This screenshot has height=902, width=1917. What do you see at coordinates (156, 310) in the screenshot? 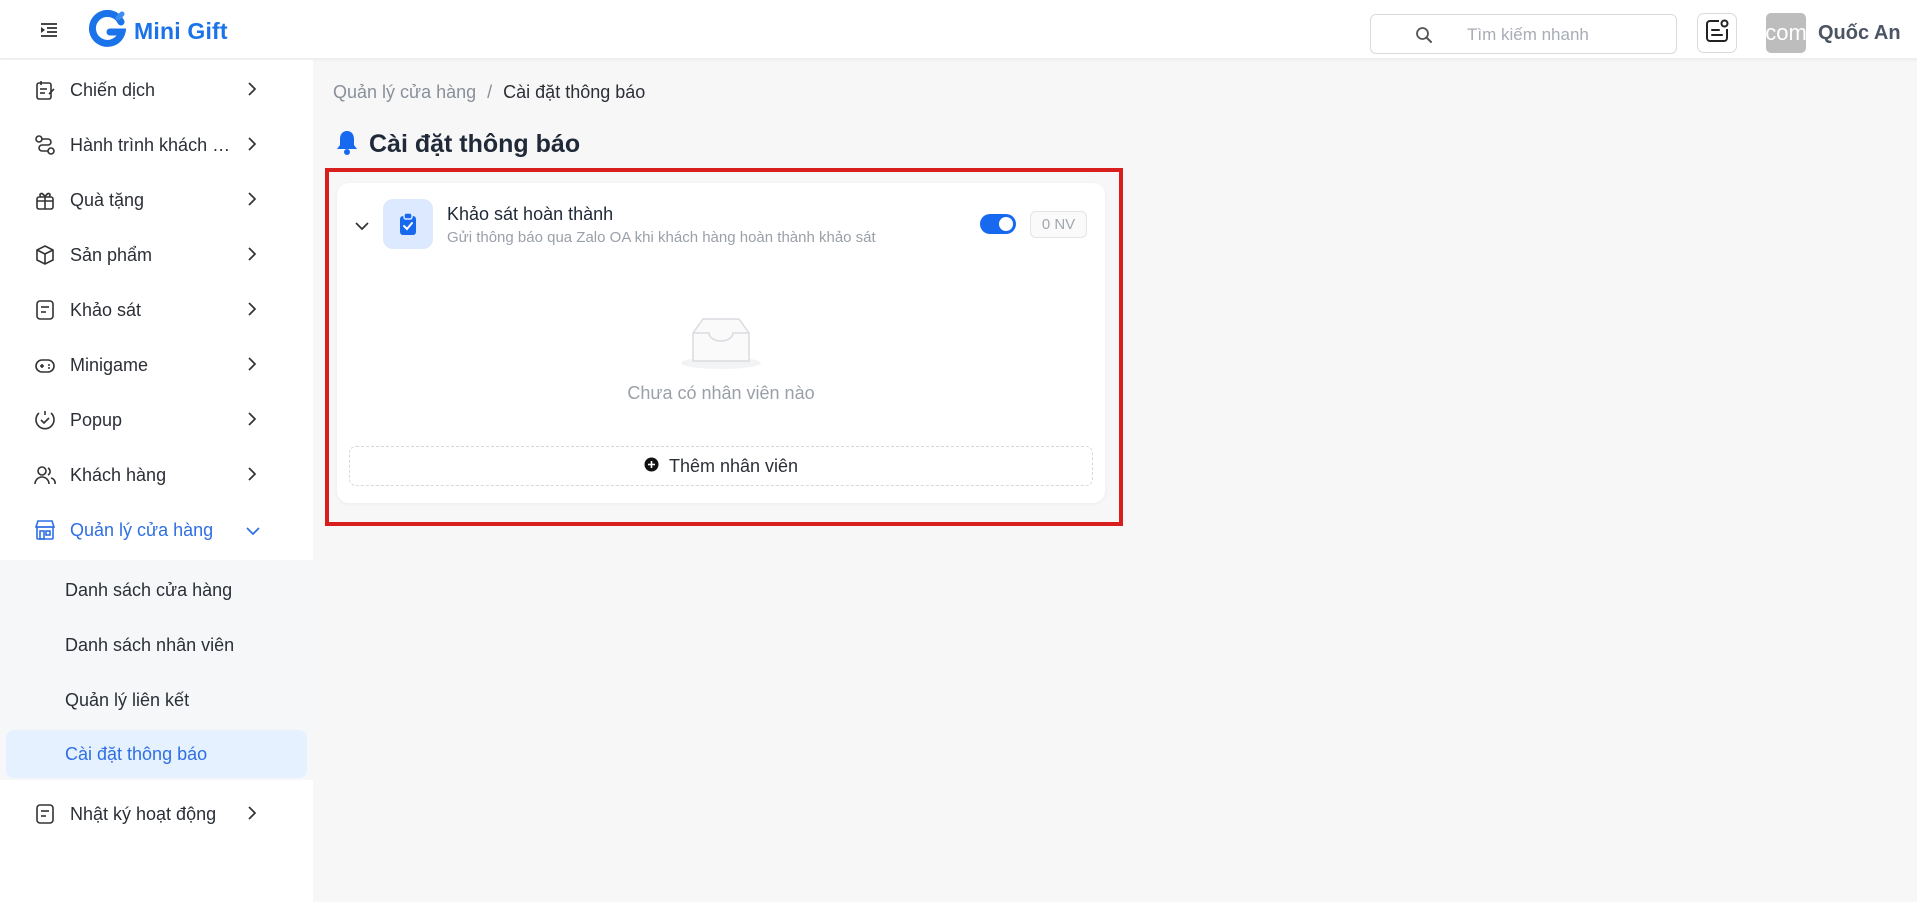
I see `sidebar-item-surveys: Khảo sát` at bounding box center [156, 310].